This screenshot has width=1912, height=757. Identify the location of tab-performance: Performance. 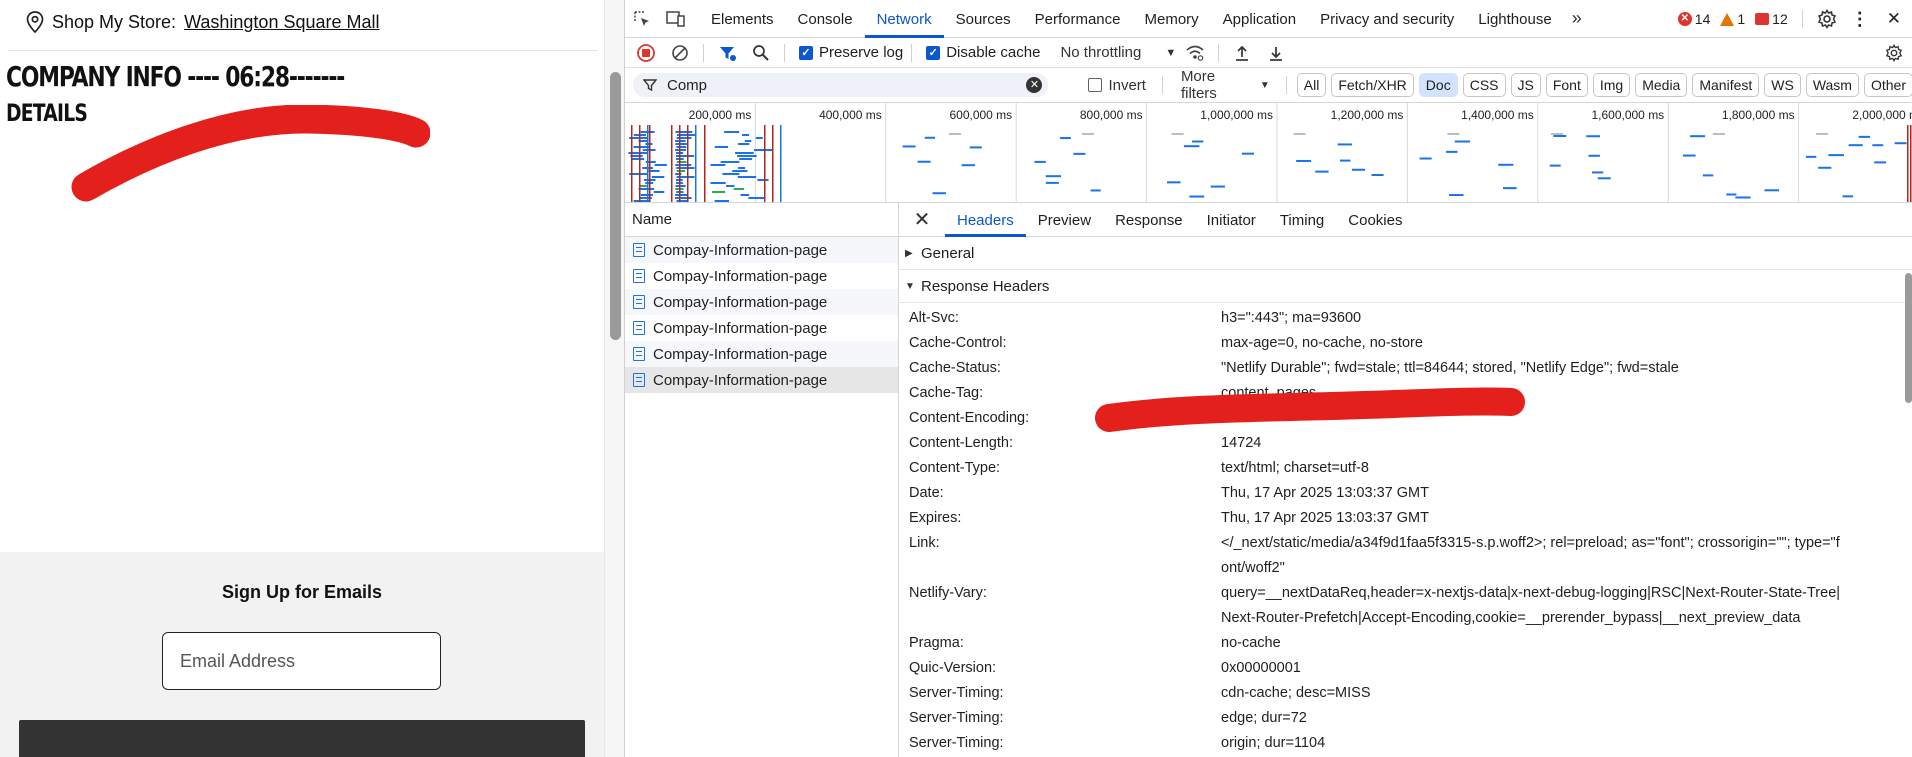
(1078, 19).